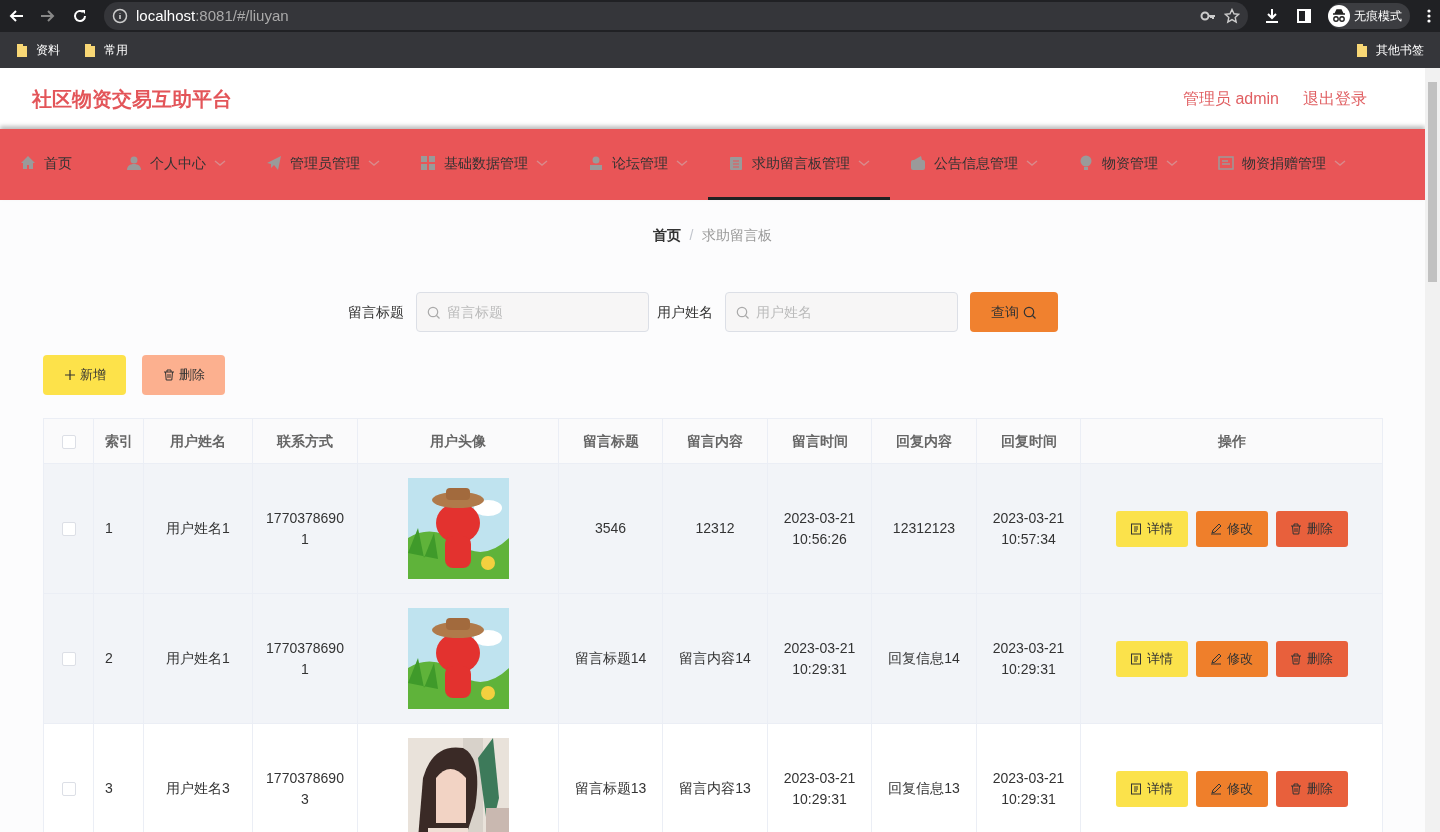  I want to click on table-cell: 2, so click(118, 658).